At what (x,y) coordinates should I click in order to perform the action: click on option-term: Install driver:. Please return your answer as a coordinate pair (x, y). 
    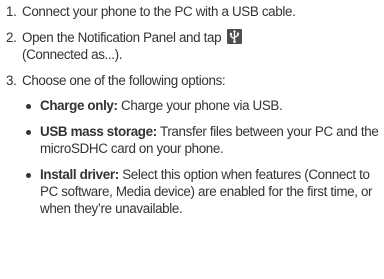
    Looking at the image, I should click on (79, 174).